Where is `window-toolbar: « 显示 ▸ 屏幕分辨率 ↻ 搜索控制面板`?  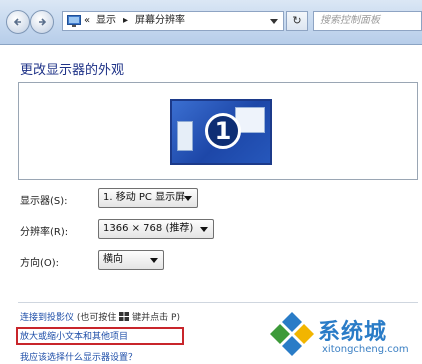
window-toolbar: « 显示 ▸ 屏幕分辨率 ↻ 搜索控制面板 is located at coordinates (211, 22).